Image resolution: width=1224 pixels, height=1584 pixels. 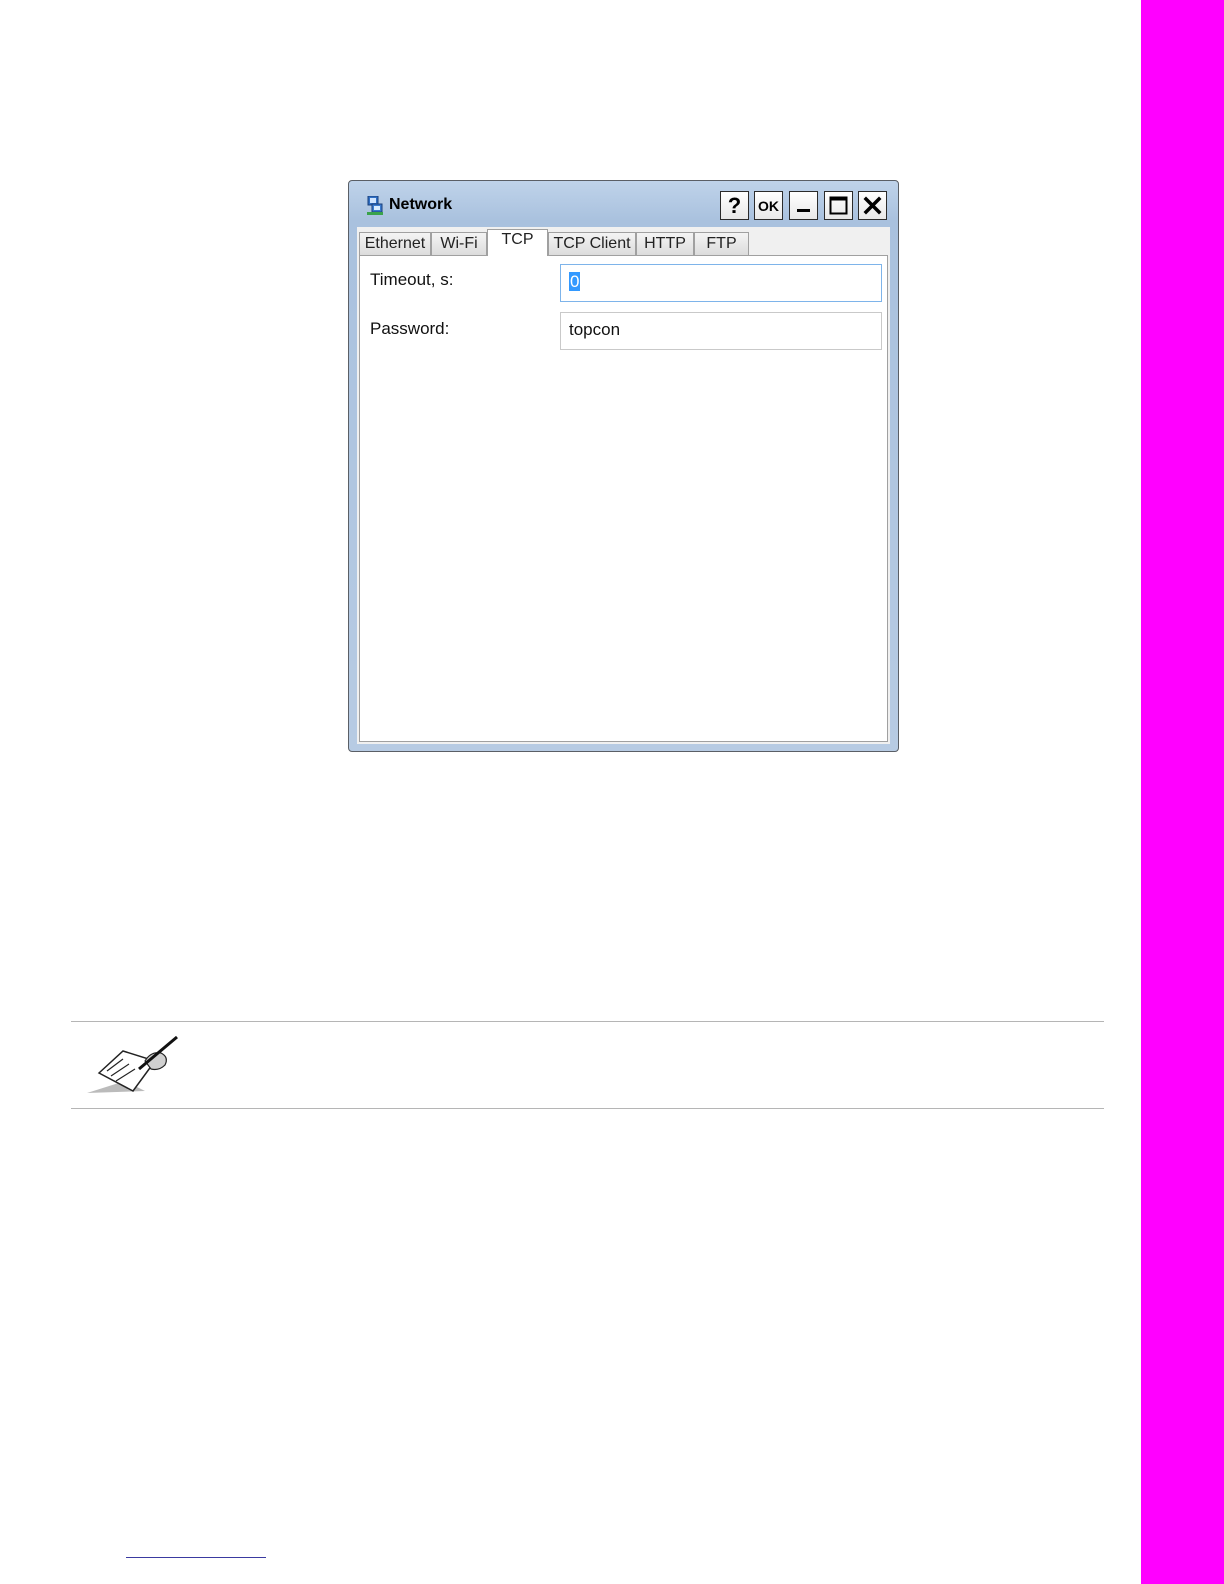 I want to click on close-button, so click(x=872, y=205).